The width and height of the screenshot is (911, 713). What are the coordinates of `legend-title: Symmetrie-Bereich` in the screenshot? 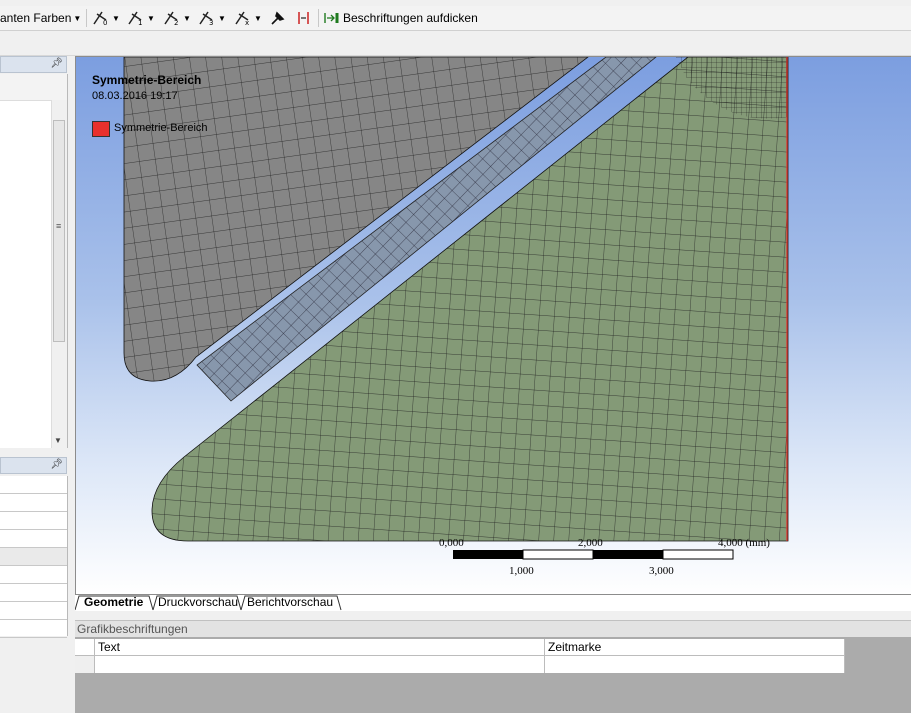 It's located at (147, 80).